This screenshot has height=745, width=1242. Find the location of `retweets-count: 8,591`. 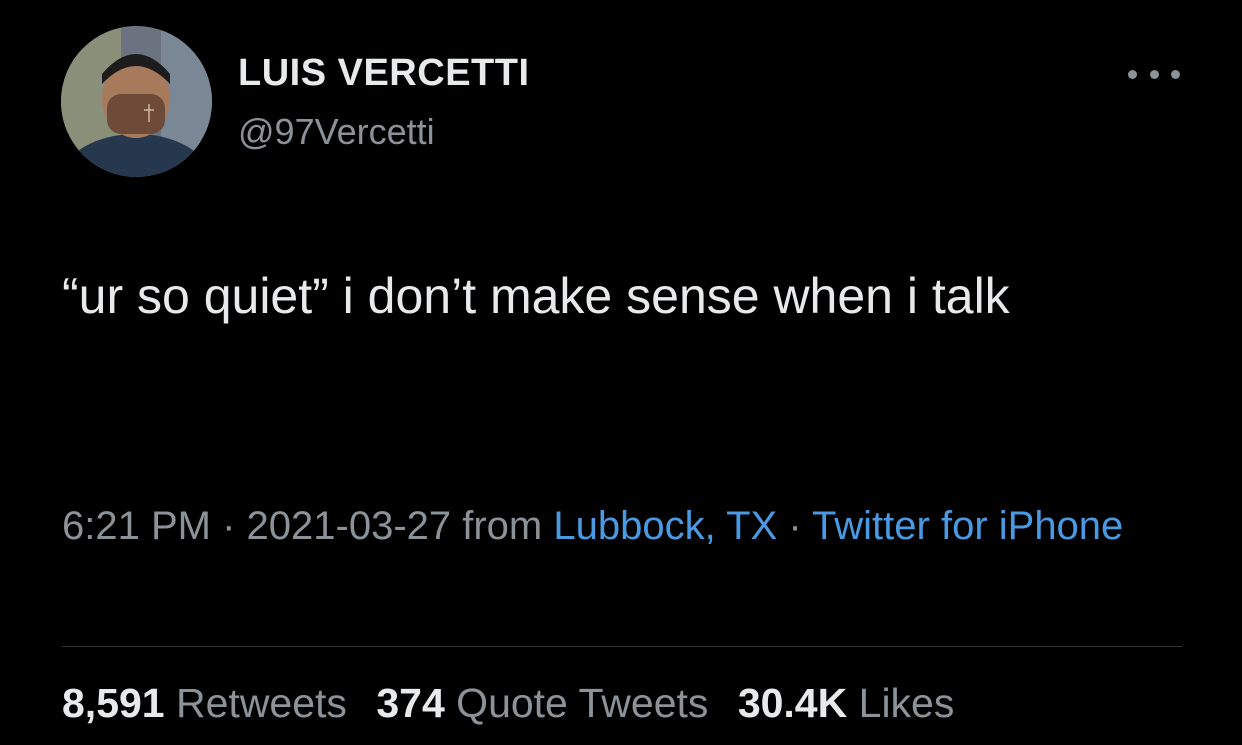

retweets-count: 8,591 is located at coordinates (113, 703).